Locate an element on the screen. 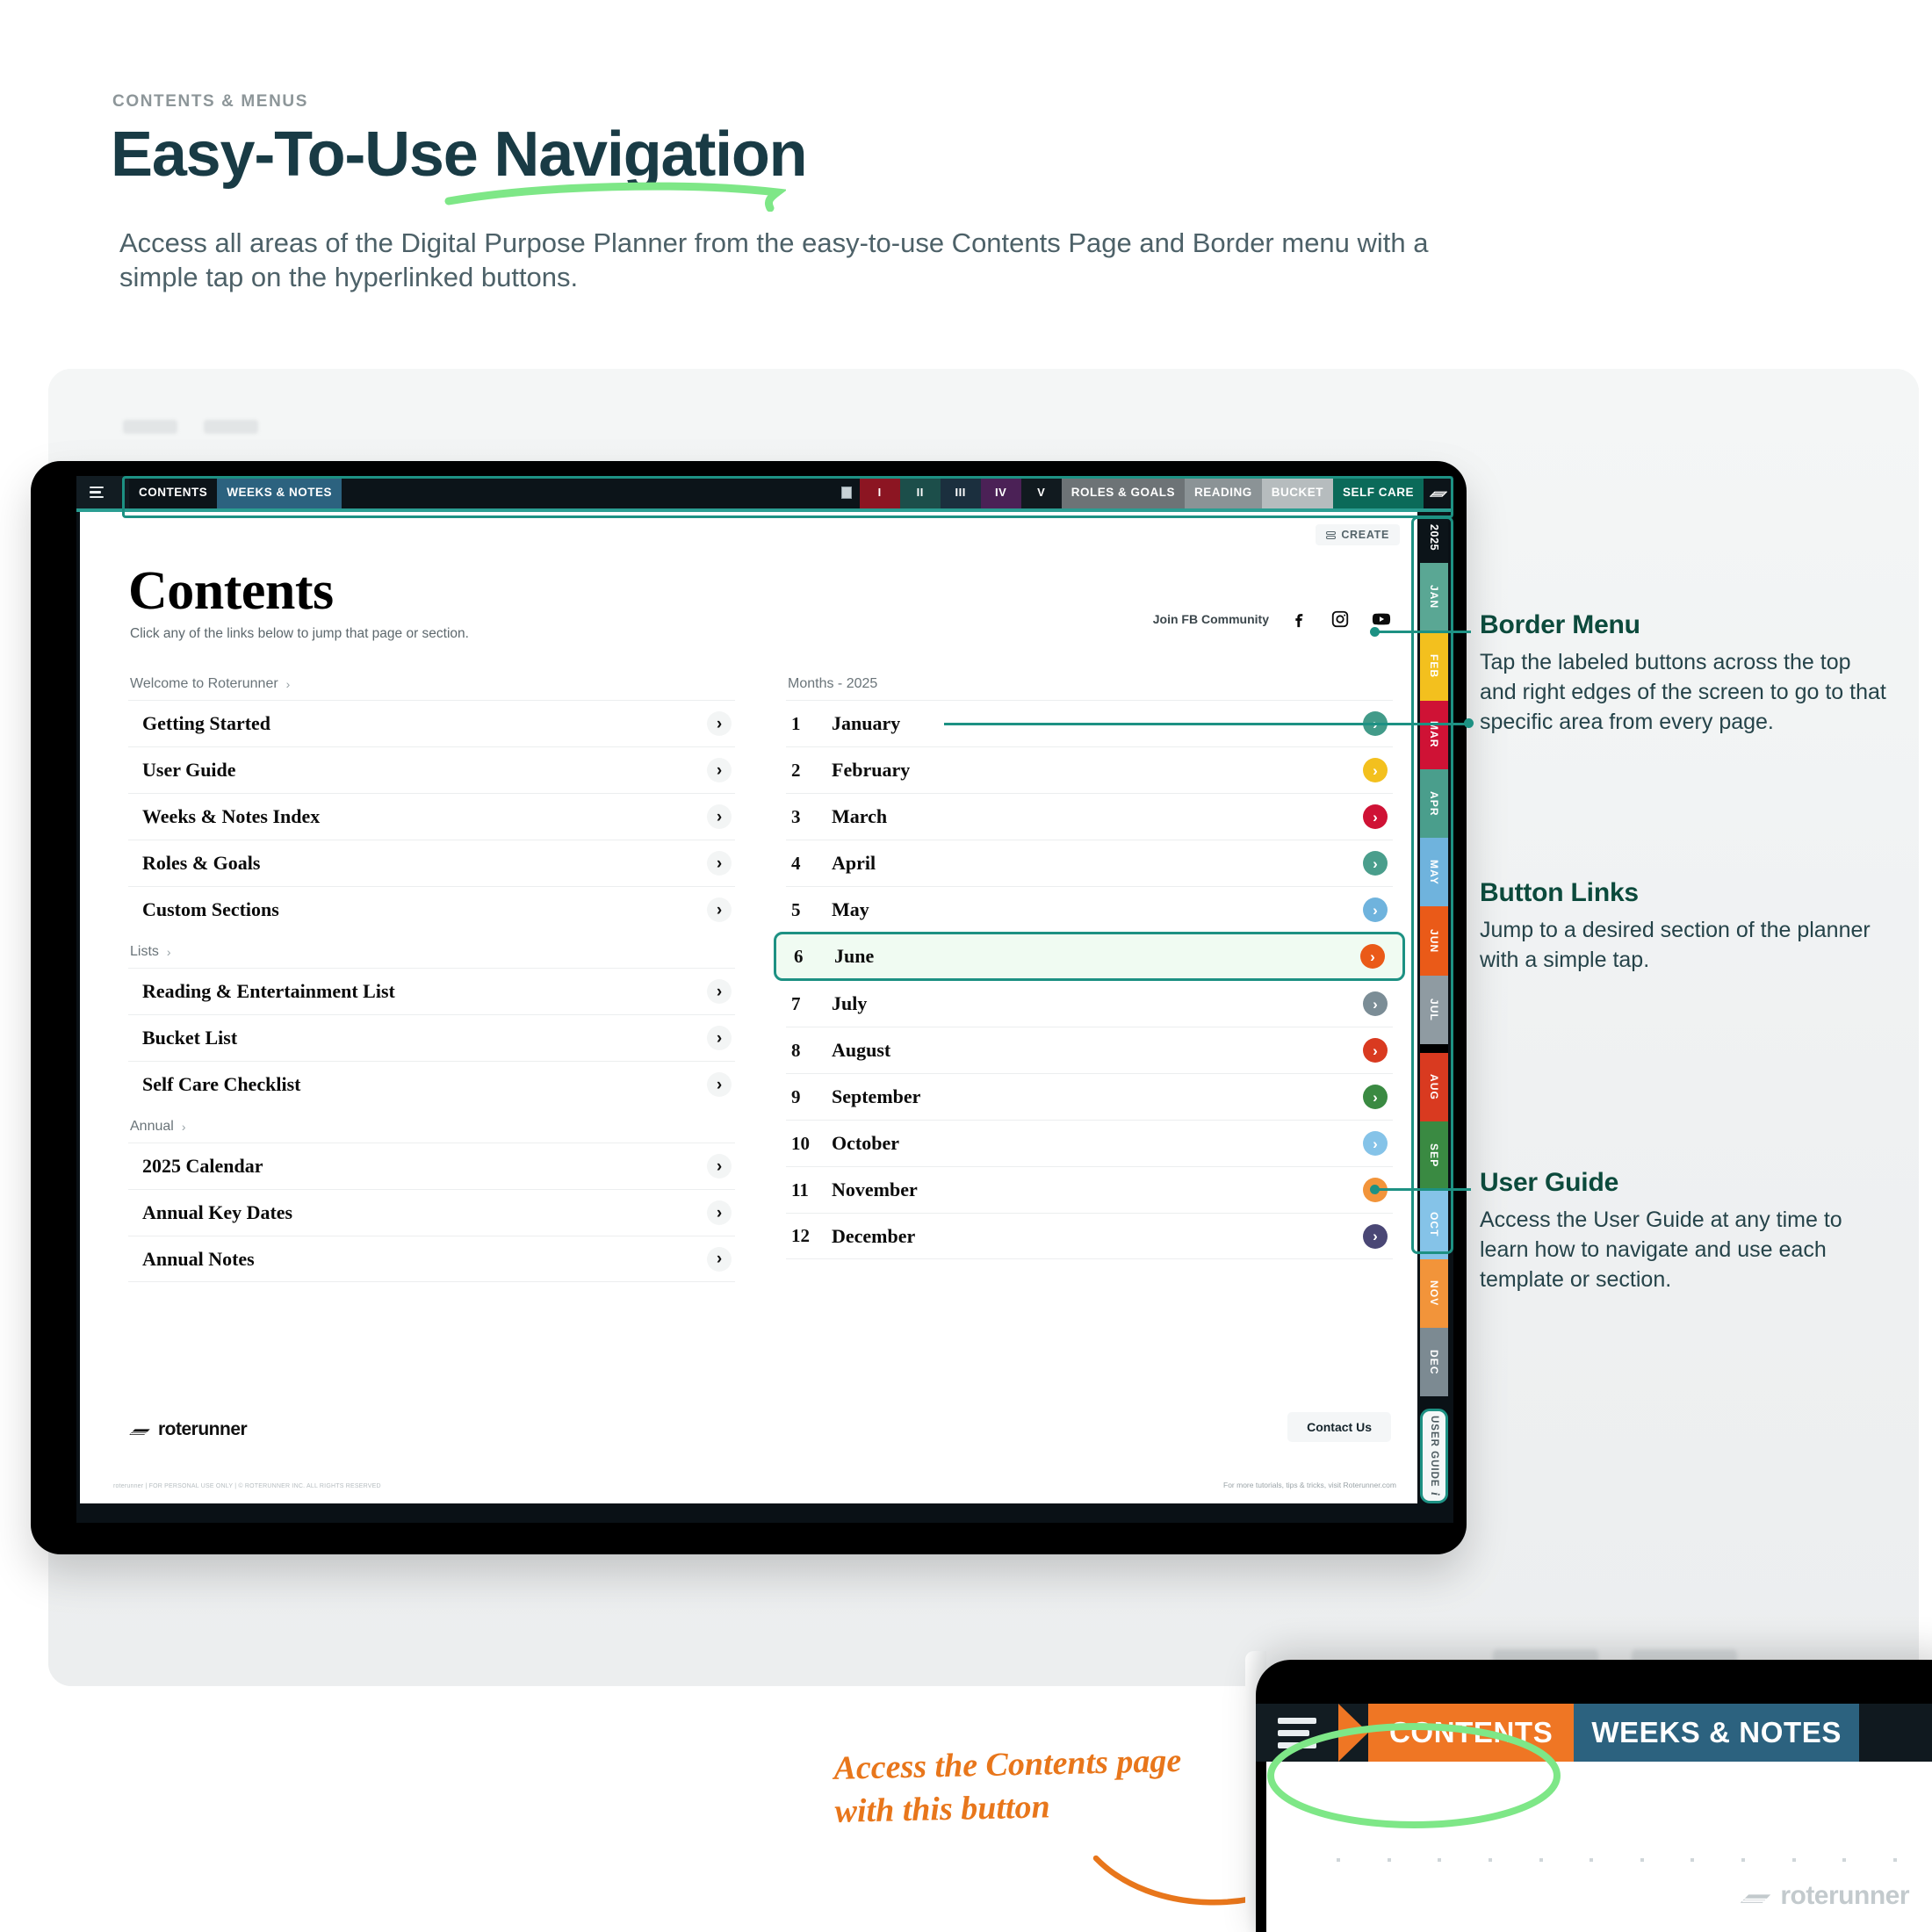 This screenshot has height=1932, width=1932. strip-month-oct: OCT is located at coordinates (1434, 1224).